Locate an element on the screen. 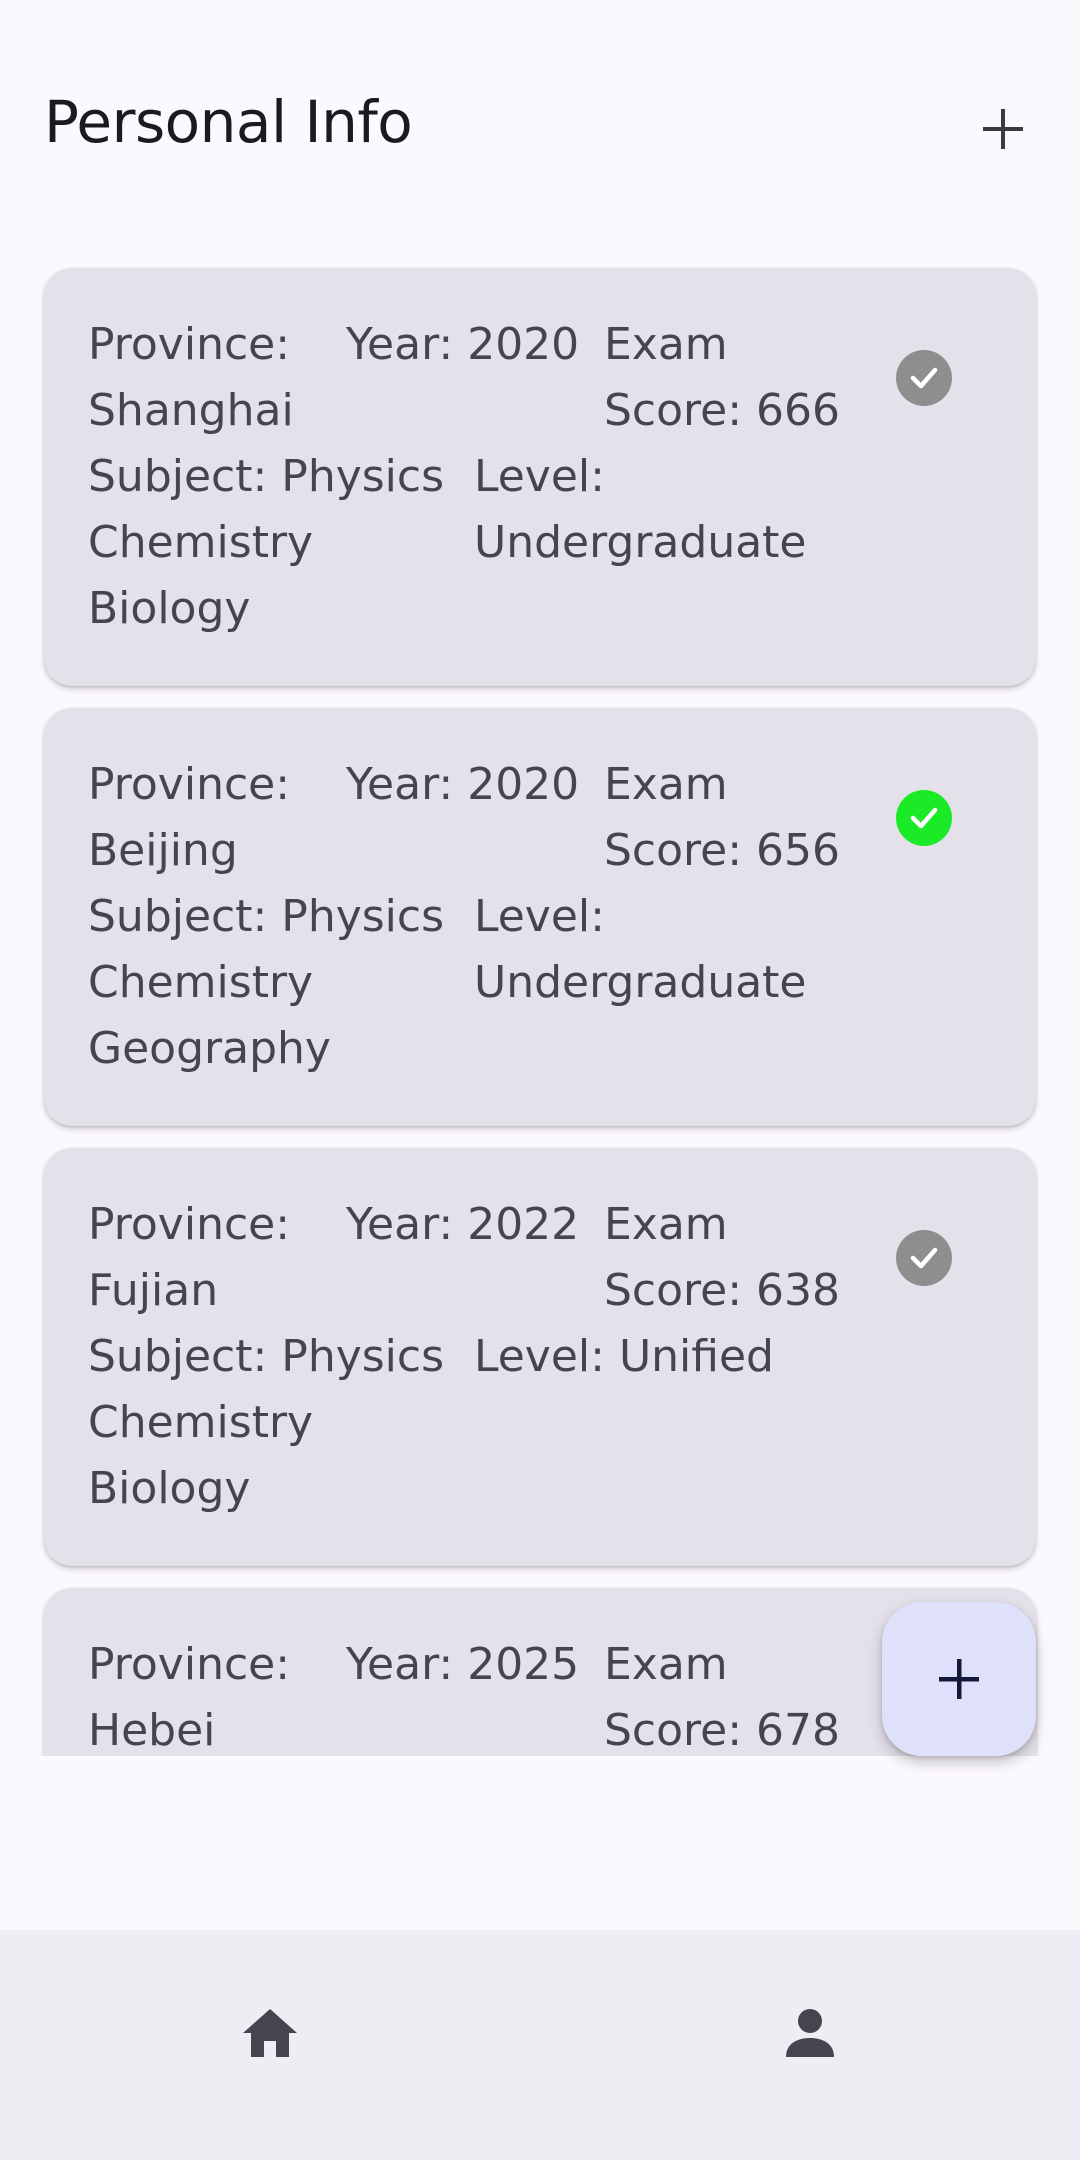 The image size is (1080, 2160). year-text: Year: 2025 is located at coordinates (463, 1664).